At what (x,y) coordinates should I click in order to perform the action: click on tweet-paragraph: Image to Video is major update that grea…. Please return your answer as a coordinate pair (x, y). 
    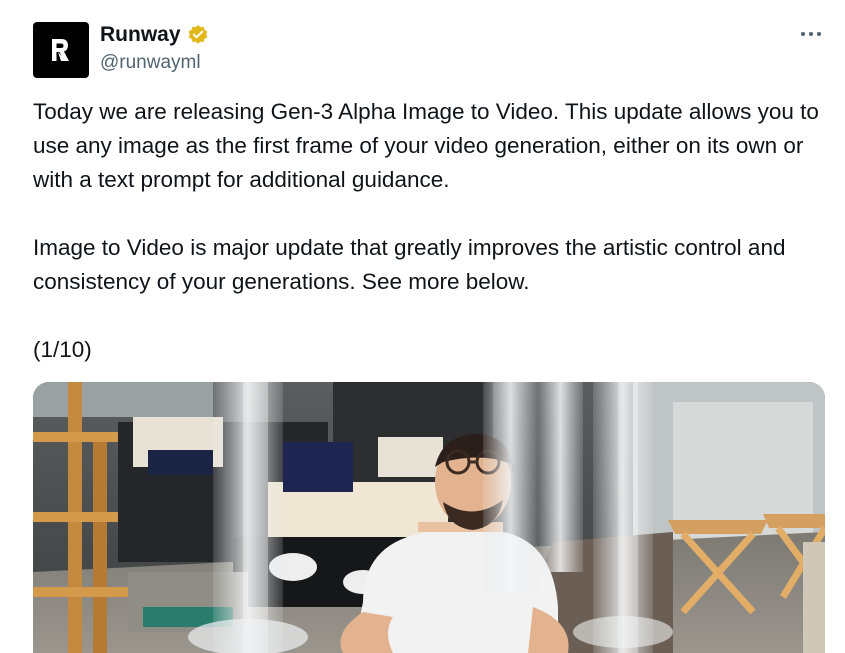
    Looking at the image, I should click on (409, 264).